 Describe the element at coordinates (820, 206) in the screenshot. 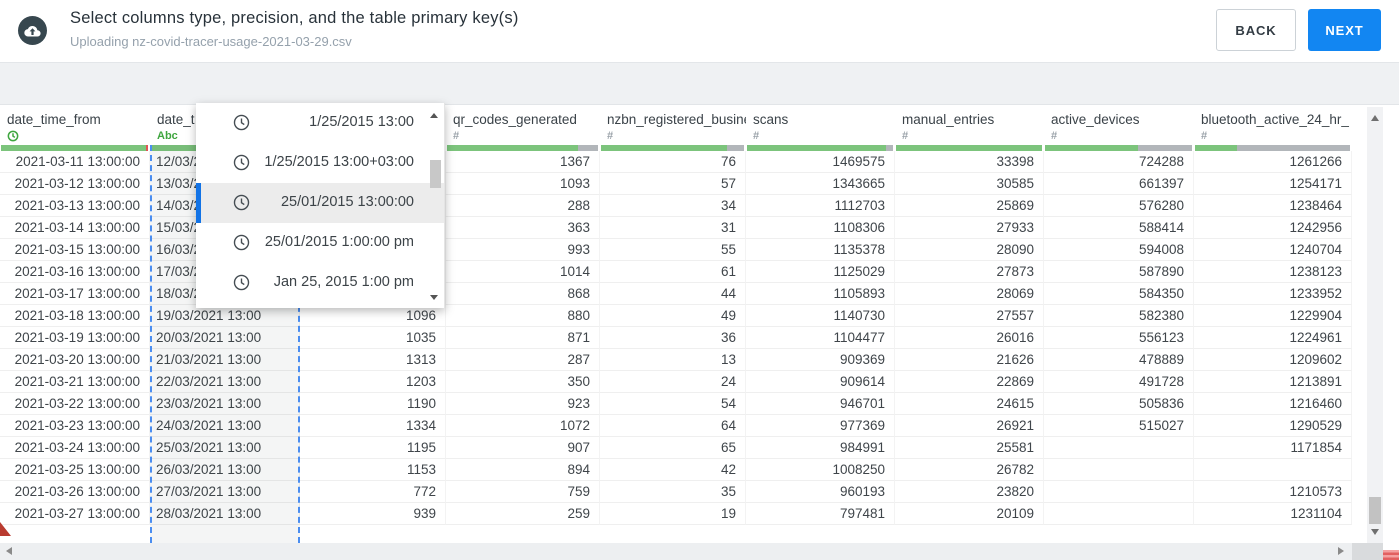

I see `table-cell: 1112703` at that location.